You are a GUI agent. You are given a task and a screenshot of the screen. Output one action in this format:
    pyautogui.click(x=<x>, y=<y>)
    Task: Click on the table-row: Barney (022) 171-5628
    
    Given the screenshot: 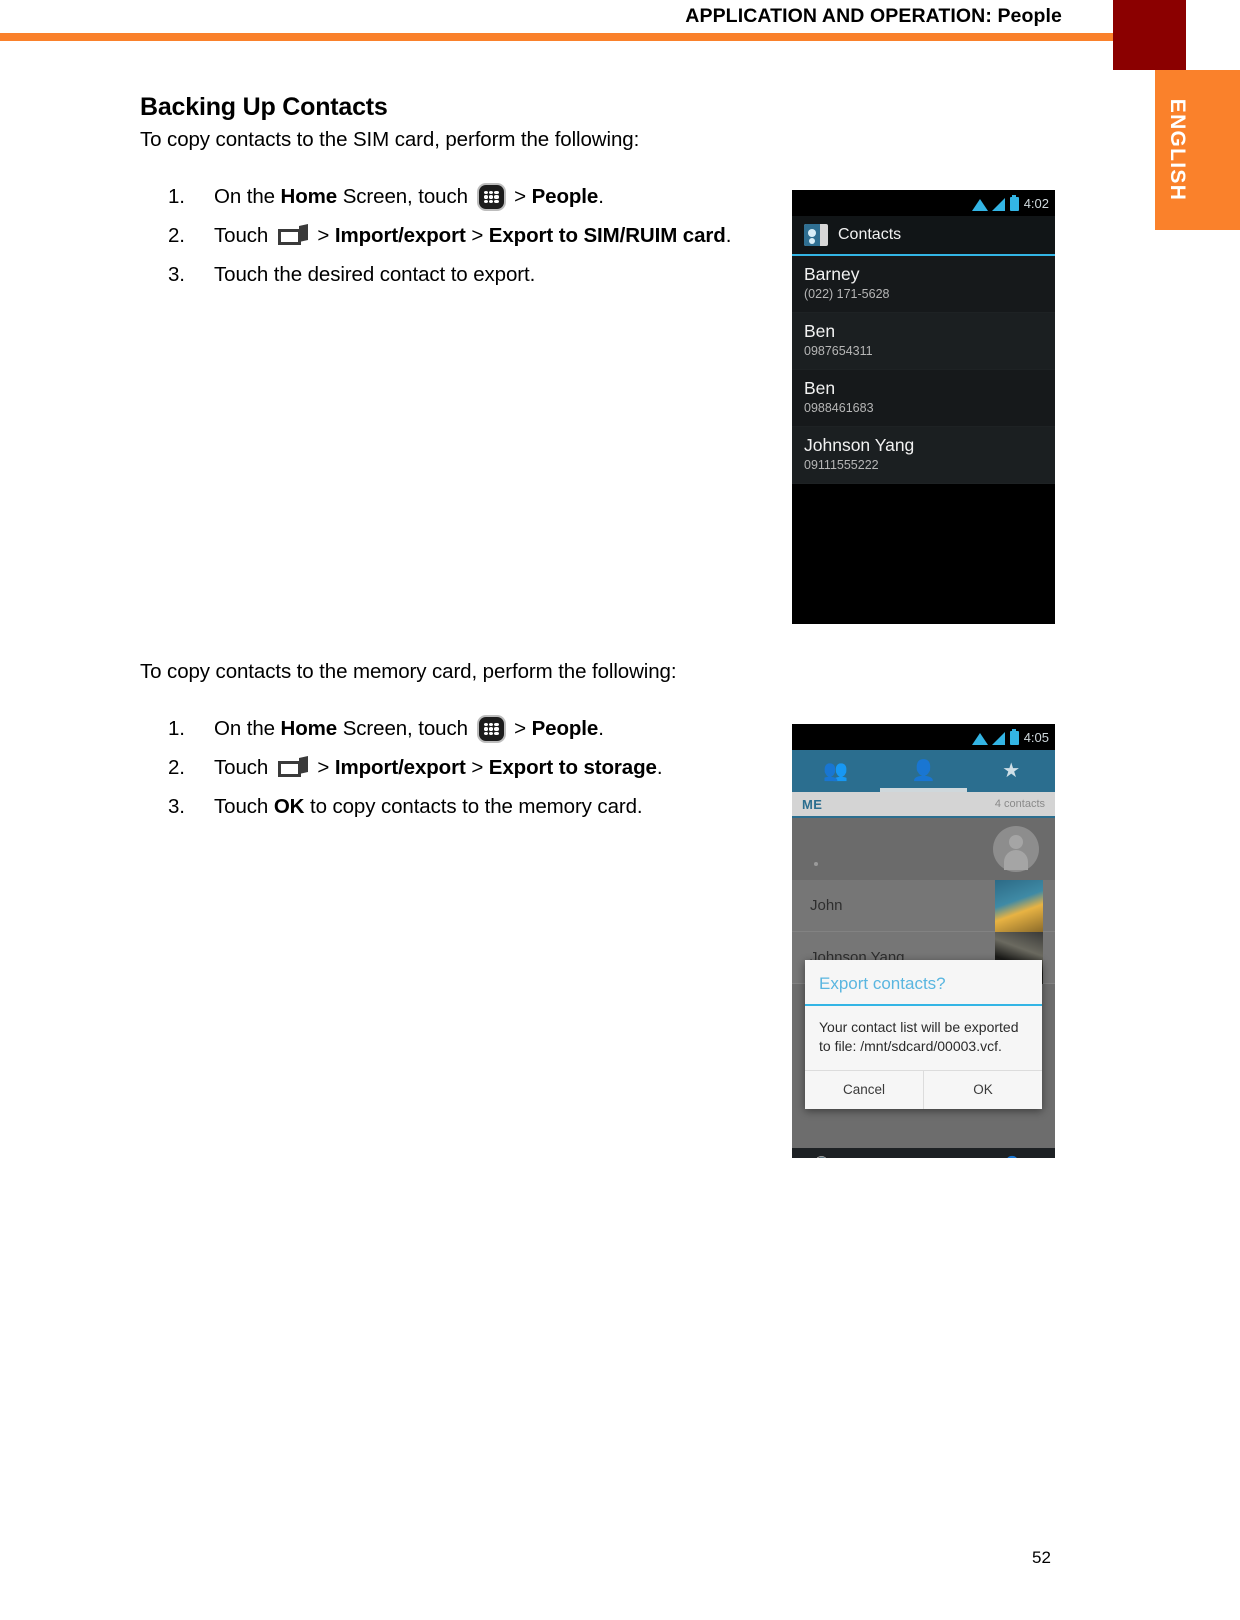 What is the action you would take?
    pyautogui.click(x=923, y=284)
    